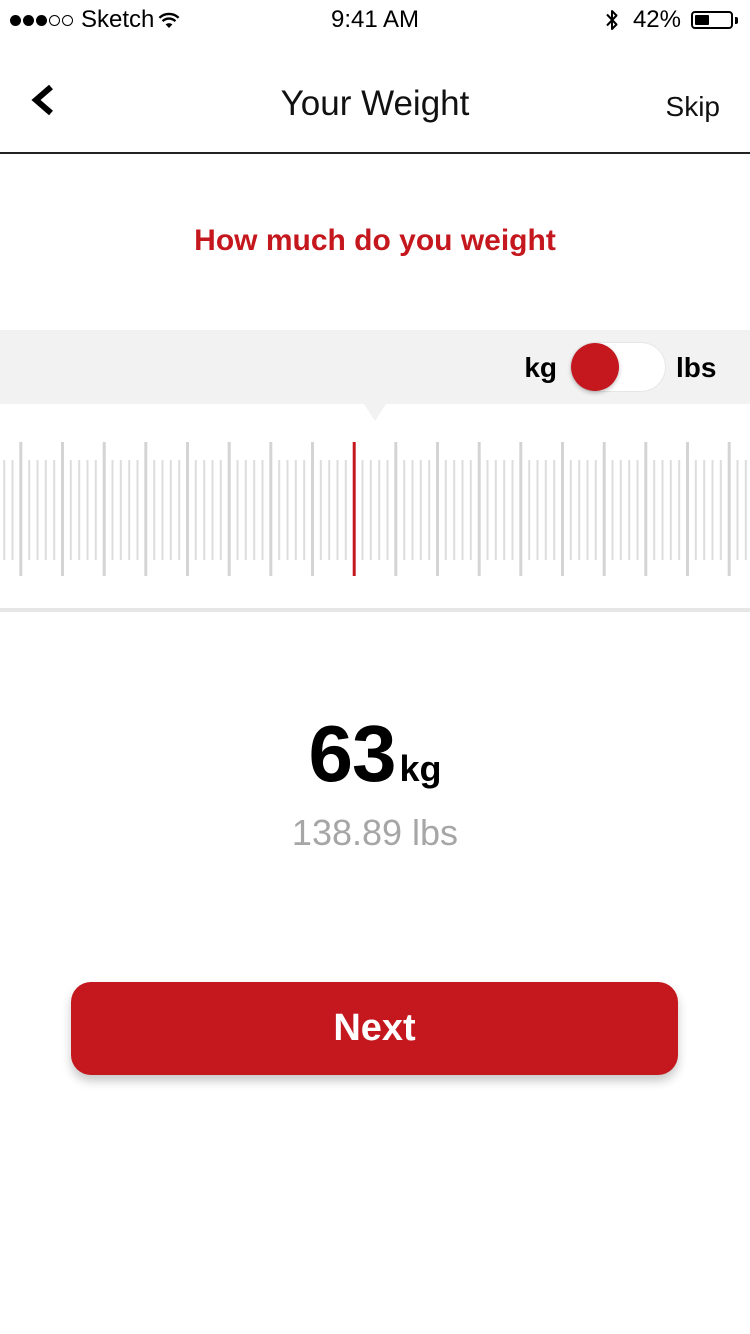 Image resolution: width=750 pixels, height=1334 pixels. Describe the element at coordinates (540, 368) in the screenshot. I see `unit-label-kg: kg` at that location.